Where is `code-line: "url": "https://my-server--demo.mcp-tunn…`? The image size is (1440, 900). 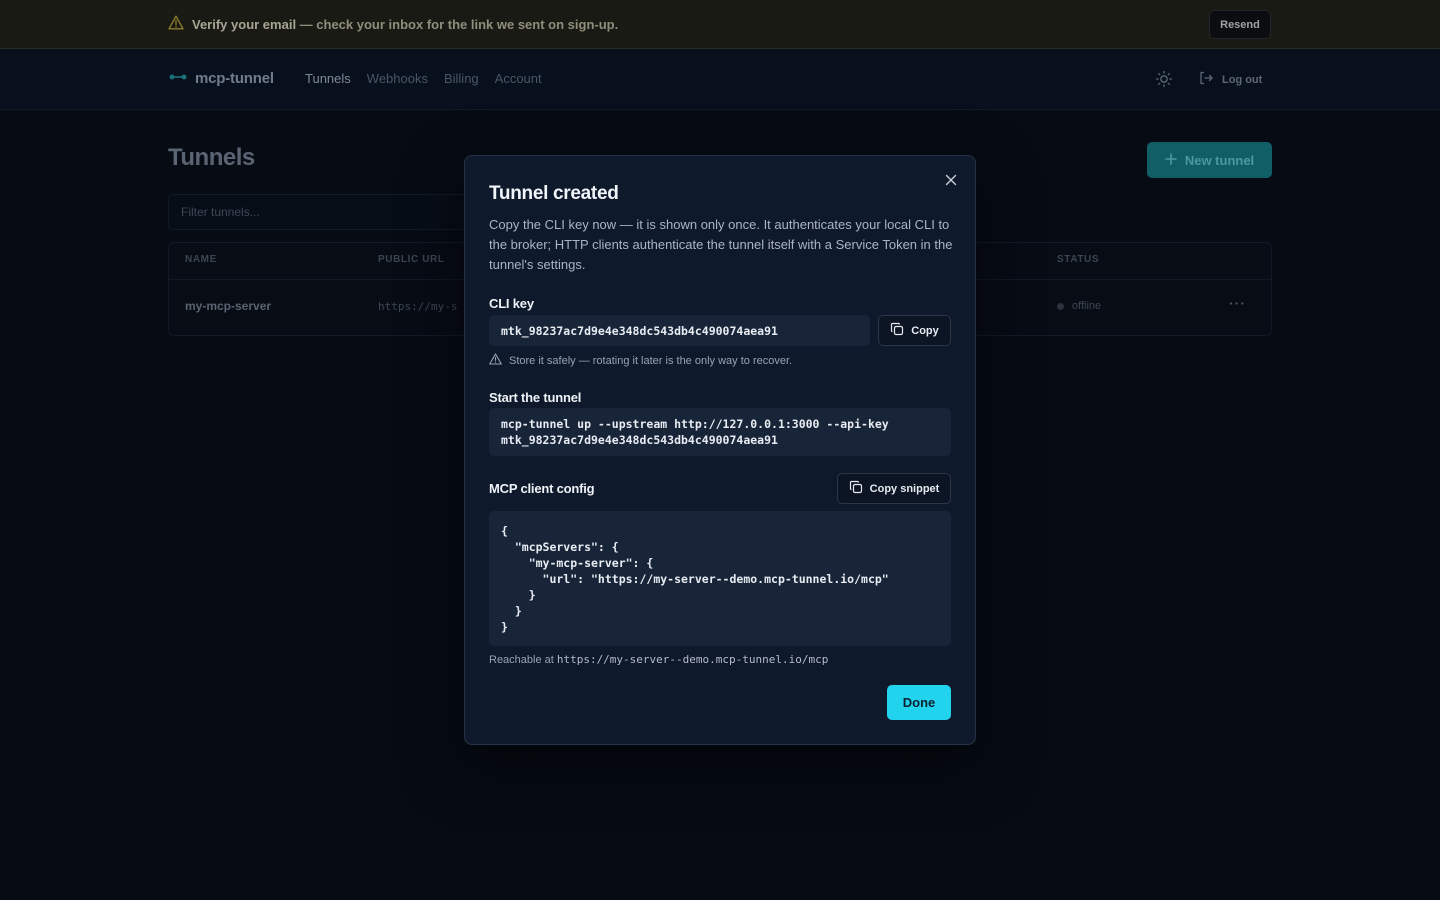
code-line: "url": "https://my-server--demo.mcp-tunn… is located at coordinates (695, 579).